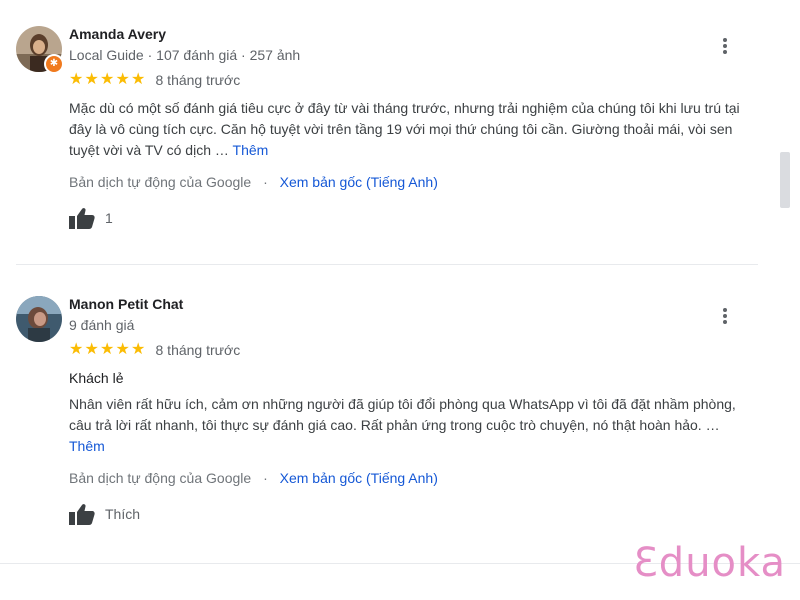 This screenshot has height=600, width=800. Describe the element at coordinates (414, 304) in the screenshot. I see `reviewer-name: Manon Petit Chat` at that location.